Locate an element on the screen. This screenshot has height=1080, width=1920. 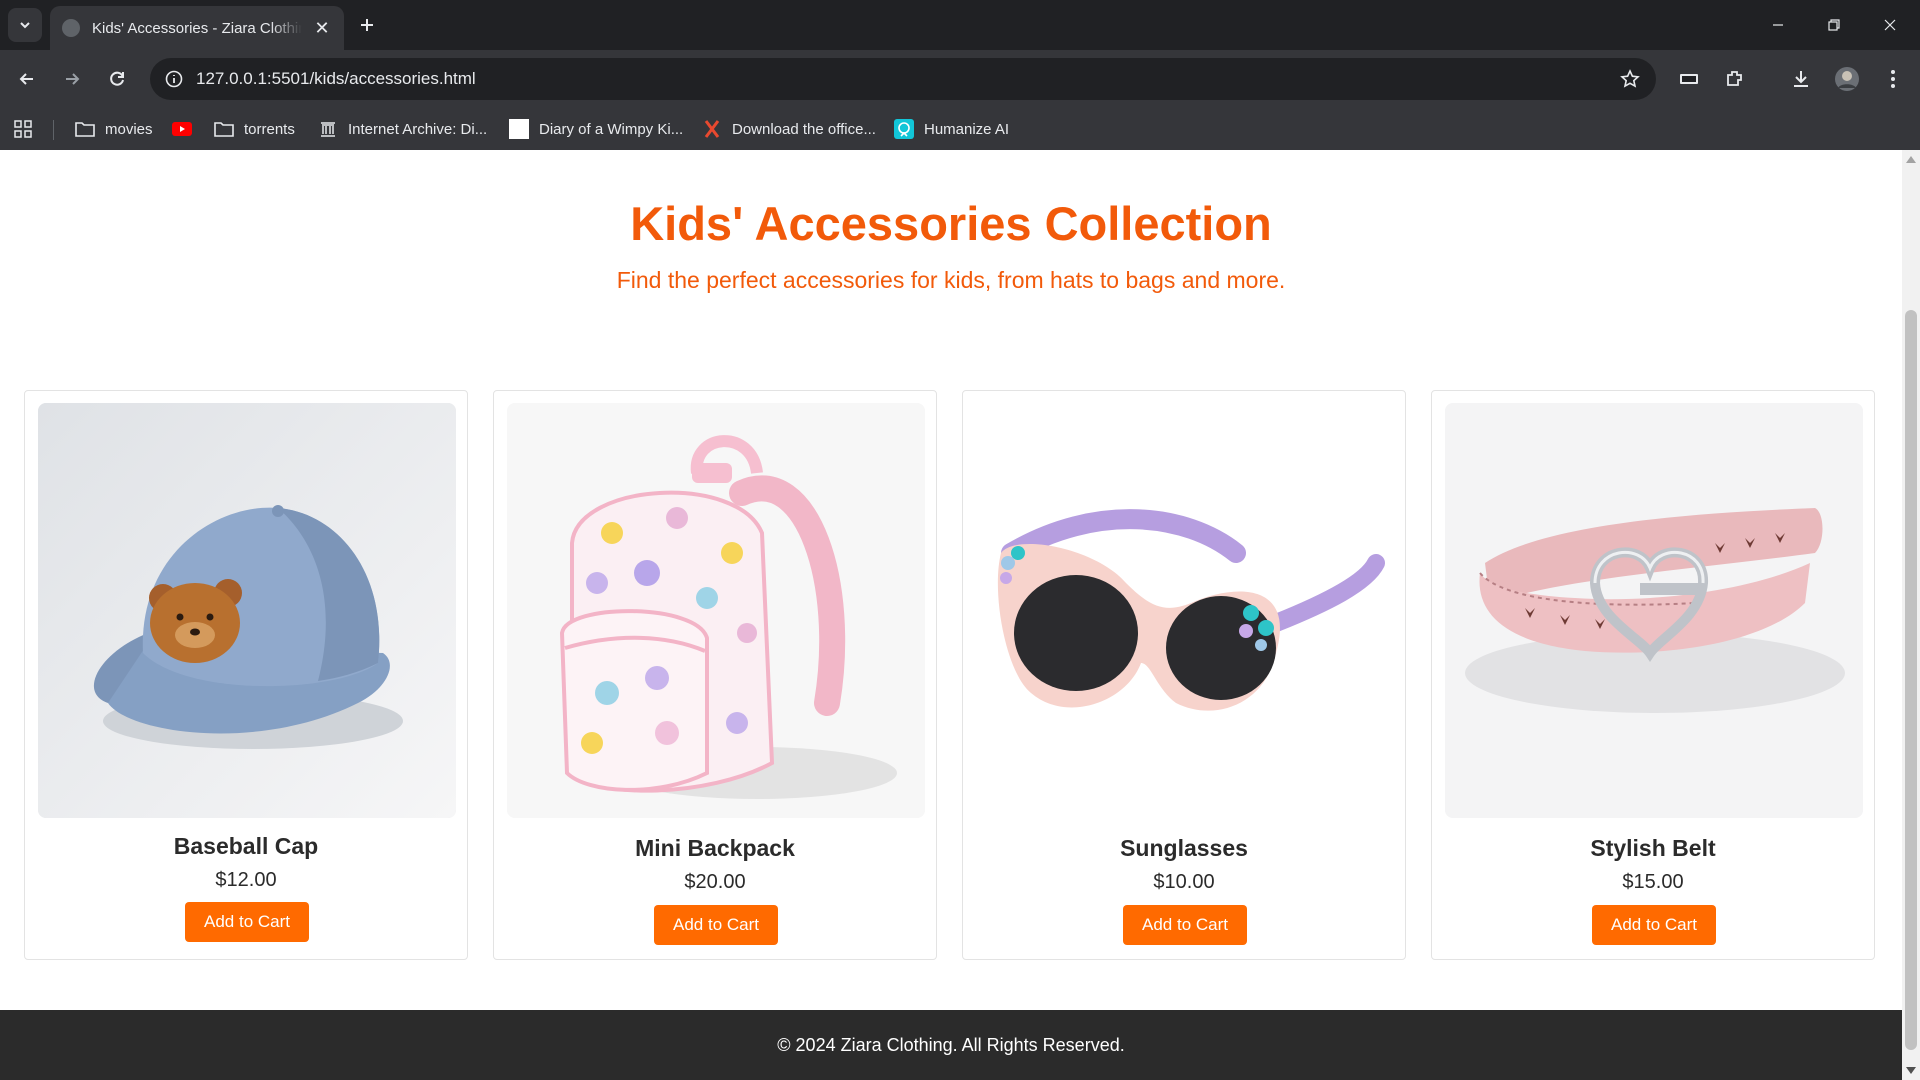
product-image-baseball-cap is located at coordinates (247, 610).